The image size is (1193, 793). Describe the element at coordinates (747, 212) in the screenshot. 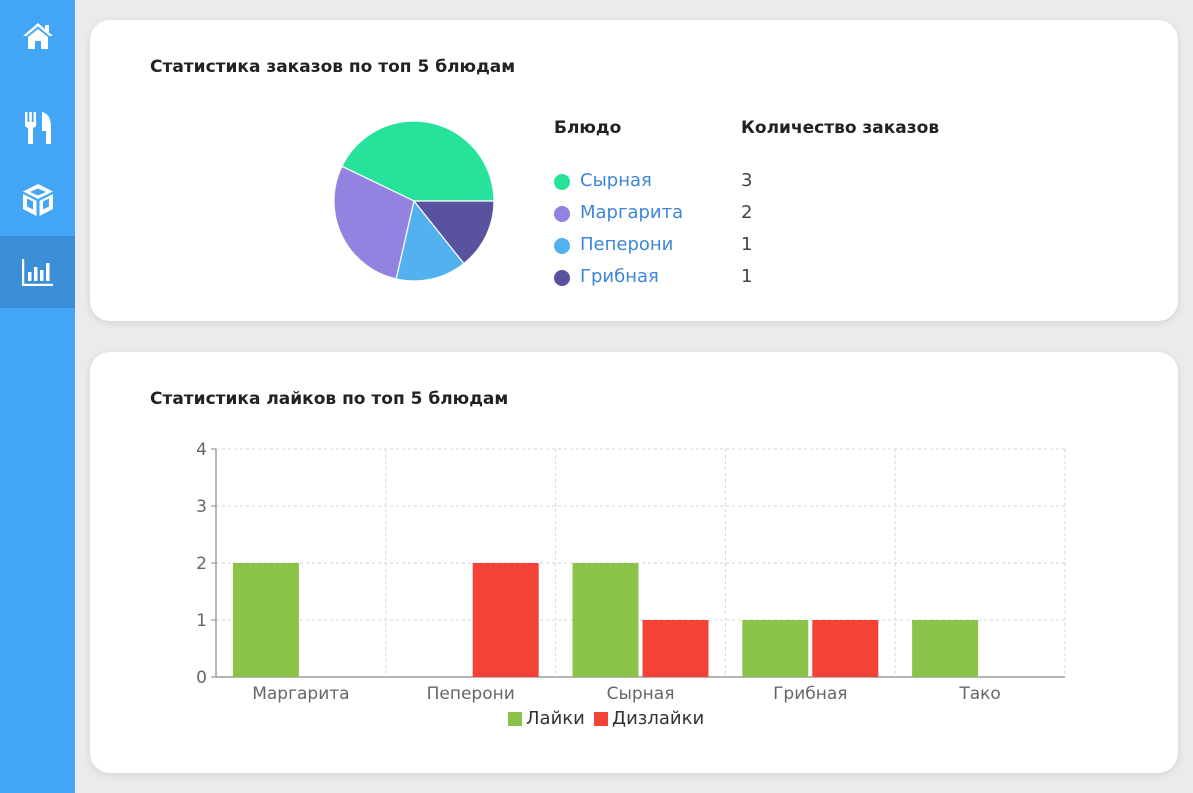

I see `order-count: 2` at that location.